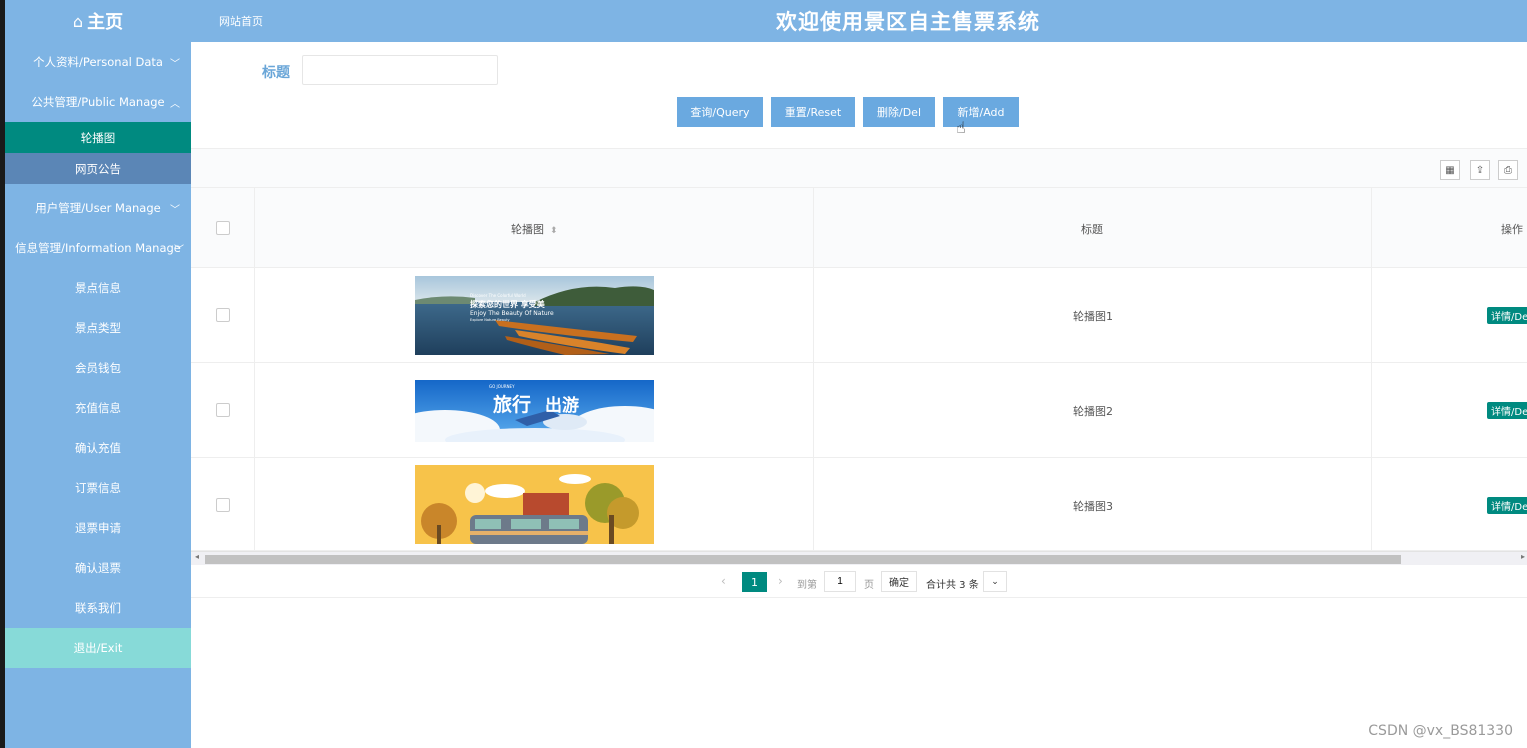  Describe the element at coordinates (720, 112) in the screenshot. I see `query-button: 查询/Query` at that location.